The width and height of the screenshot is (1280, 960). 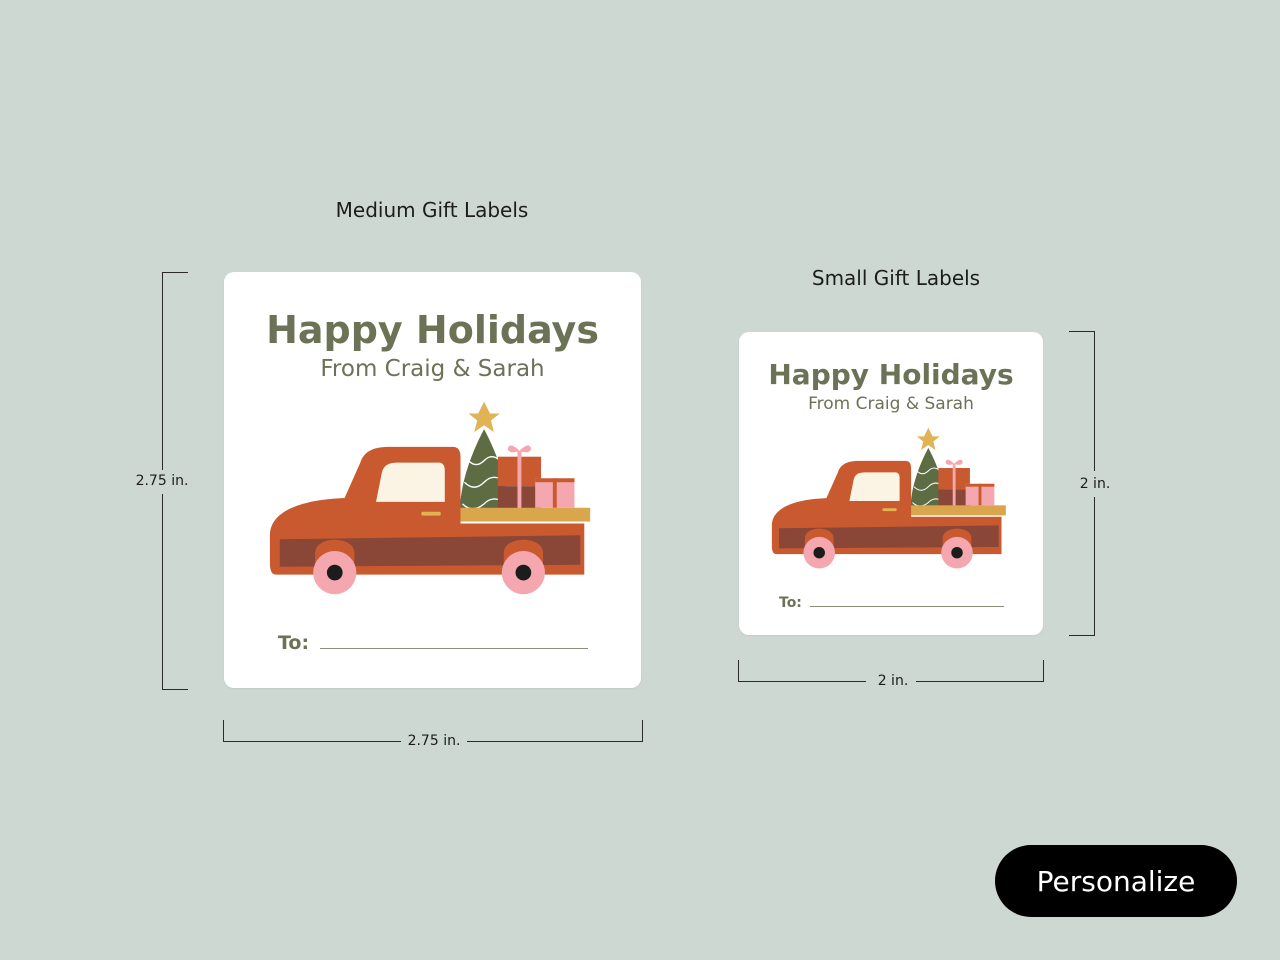 What do you see at coordinates (1095, 484) in the screenshot?
I see `small-height-label: 2 in.` at bounding box center [1095, 484].